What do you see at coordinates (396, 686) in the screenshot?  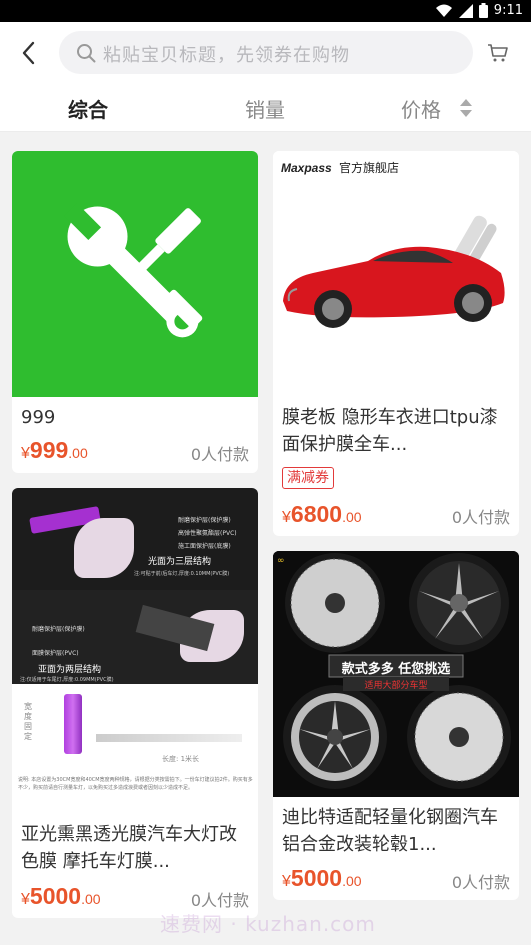 I see `wheel-banner-sub: 适用大部分车型` at bounding box center [396, 686].